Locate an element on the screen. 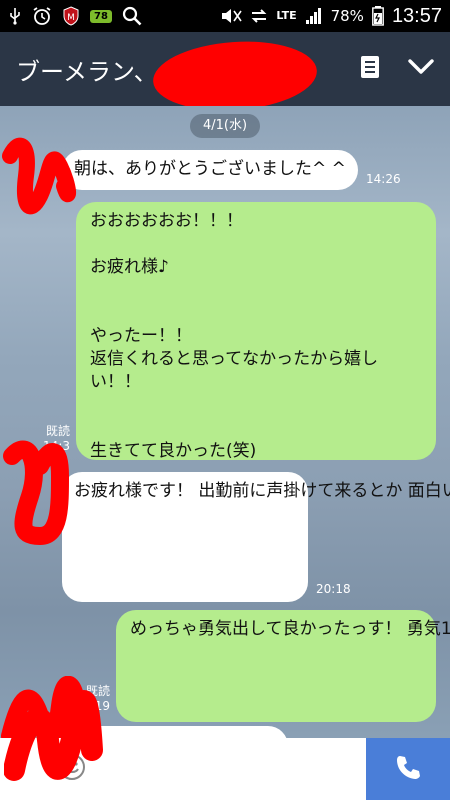 The height and width of the screenshot is (800, 450). signal-icon is located at coordinates (314, 16).